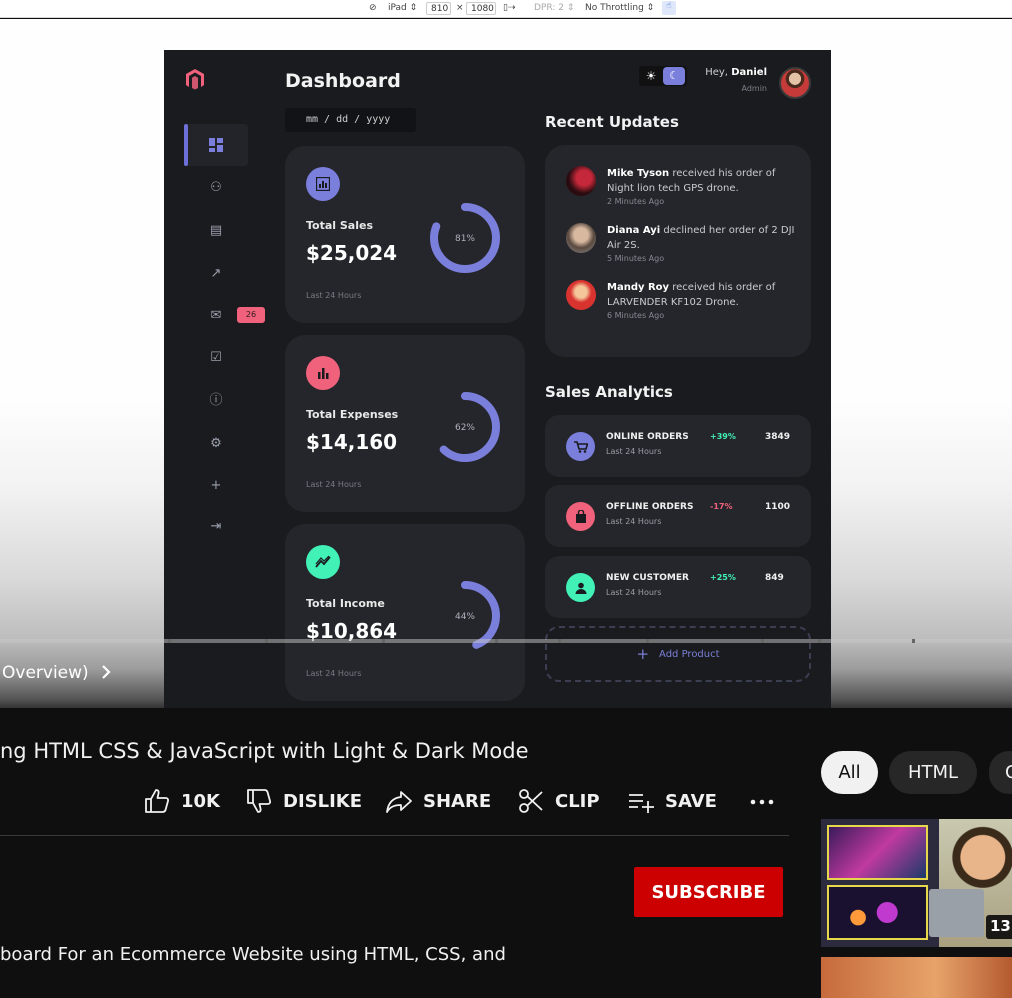 This screenshot has height=998, width=1012. I want to click on grid-icon, so click(216, 145).